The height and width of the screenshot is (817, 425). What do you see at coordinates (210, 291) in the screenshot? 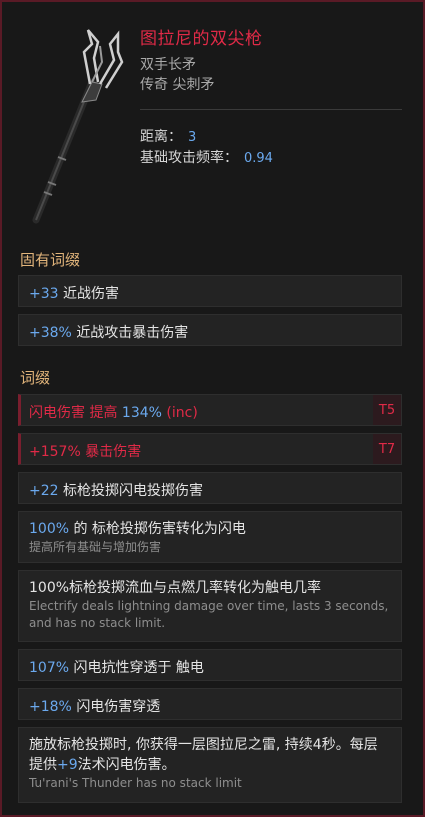
I see `implicit-row: +33 近战伤害` at bounding box center [210, 291].